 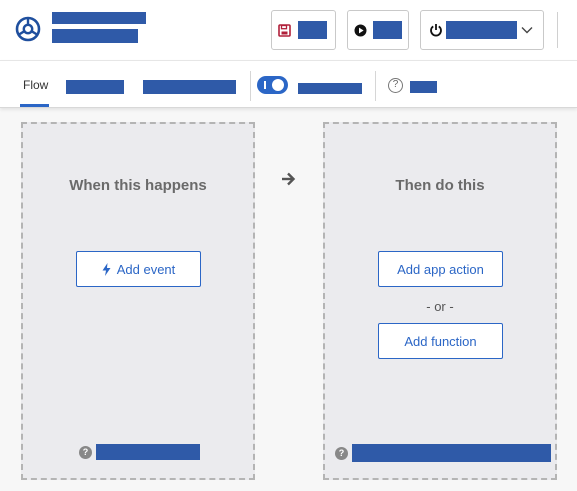 I want to click on toggle-knob, so click(x=278, y=85).